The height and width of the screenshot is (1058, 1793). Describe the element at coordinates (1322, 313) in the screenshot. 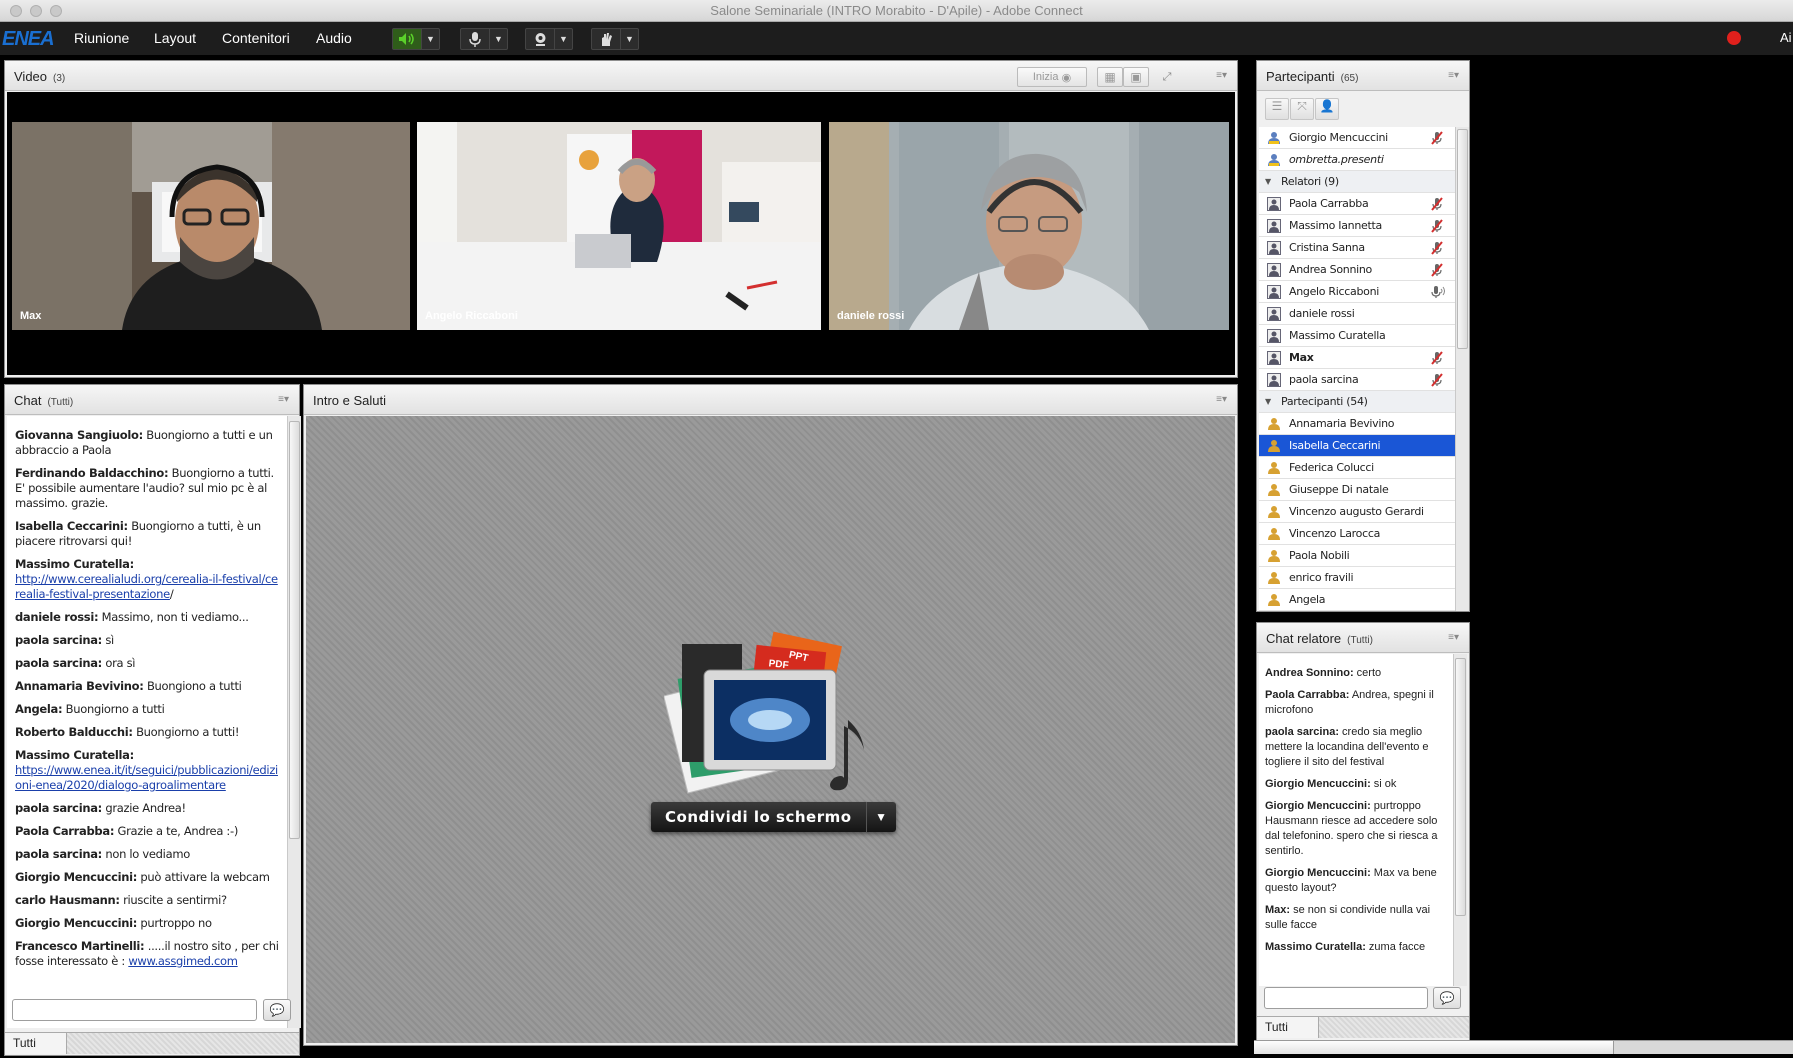

I see `participant-name: daniele rossi` at that location.